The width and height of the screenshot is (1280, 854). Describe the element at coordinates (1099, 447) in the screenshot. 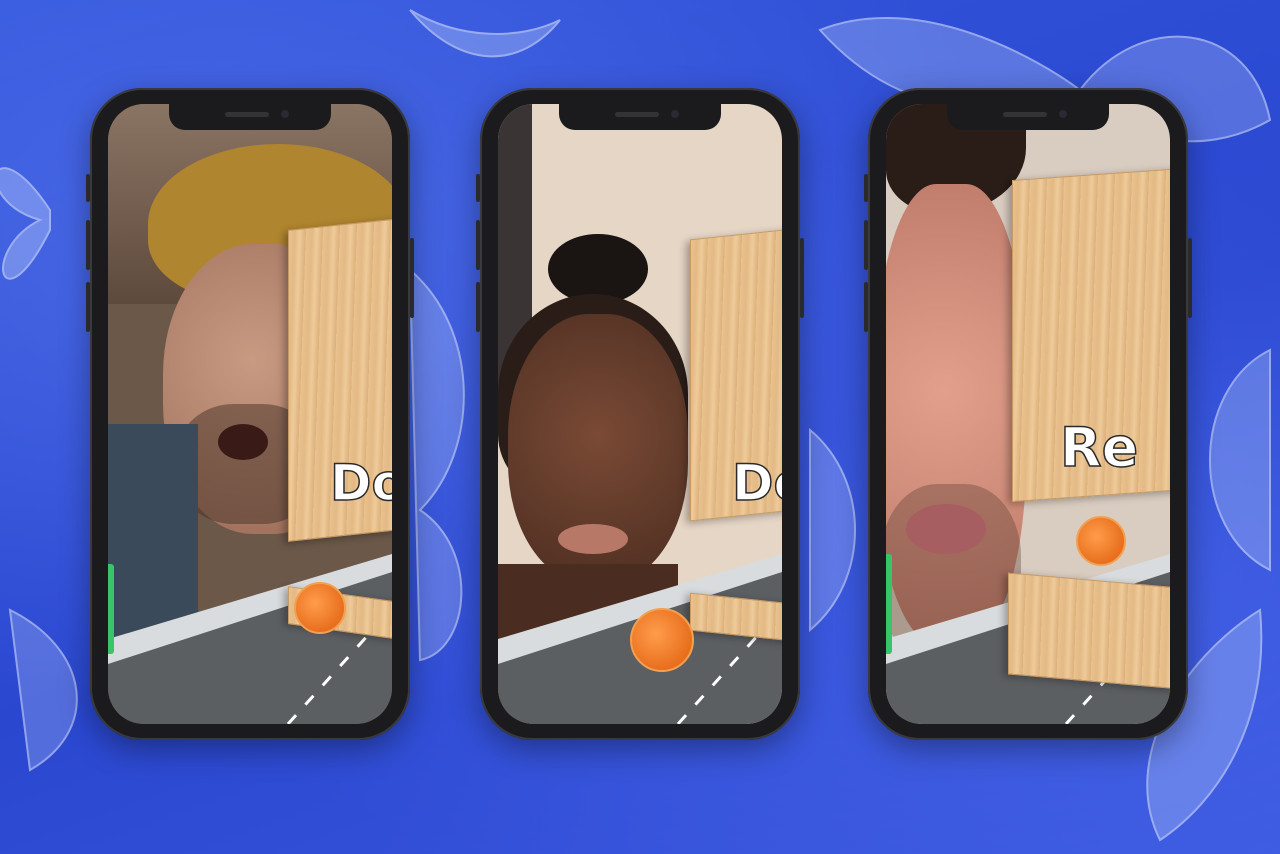

I see `door-overlay-text: Re` at that location.